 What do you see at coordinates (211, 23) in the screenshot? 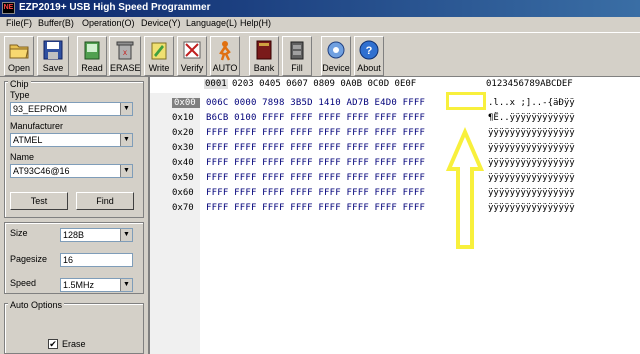
I see `menu-language: Language(L)` at bounding box center [211, 23].